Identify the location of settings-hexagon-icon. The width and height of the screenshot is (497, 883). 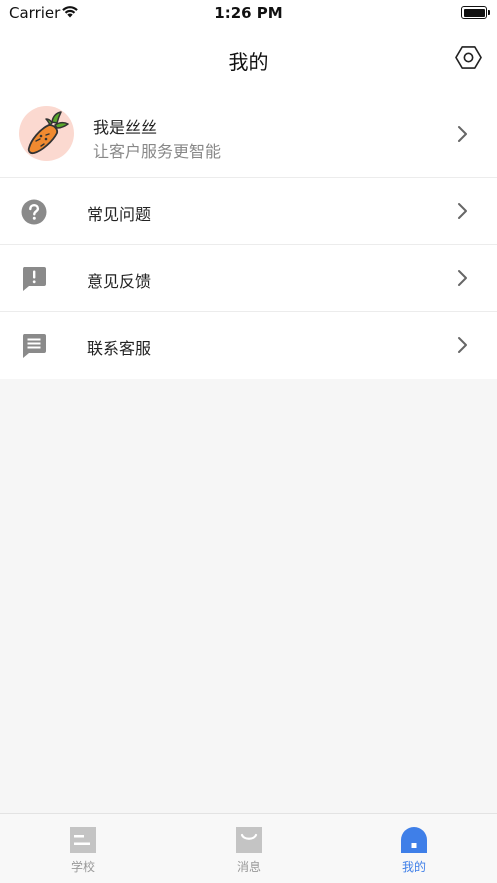
(468, 57).